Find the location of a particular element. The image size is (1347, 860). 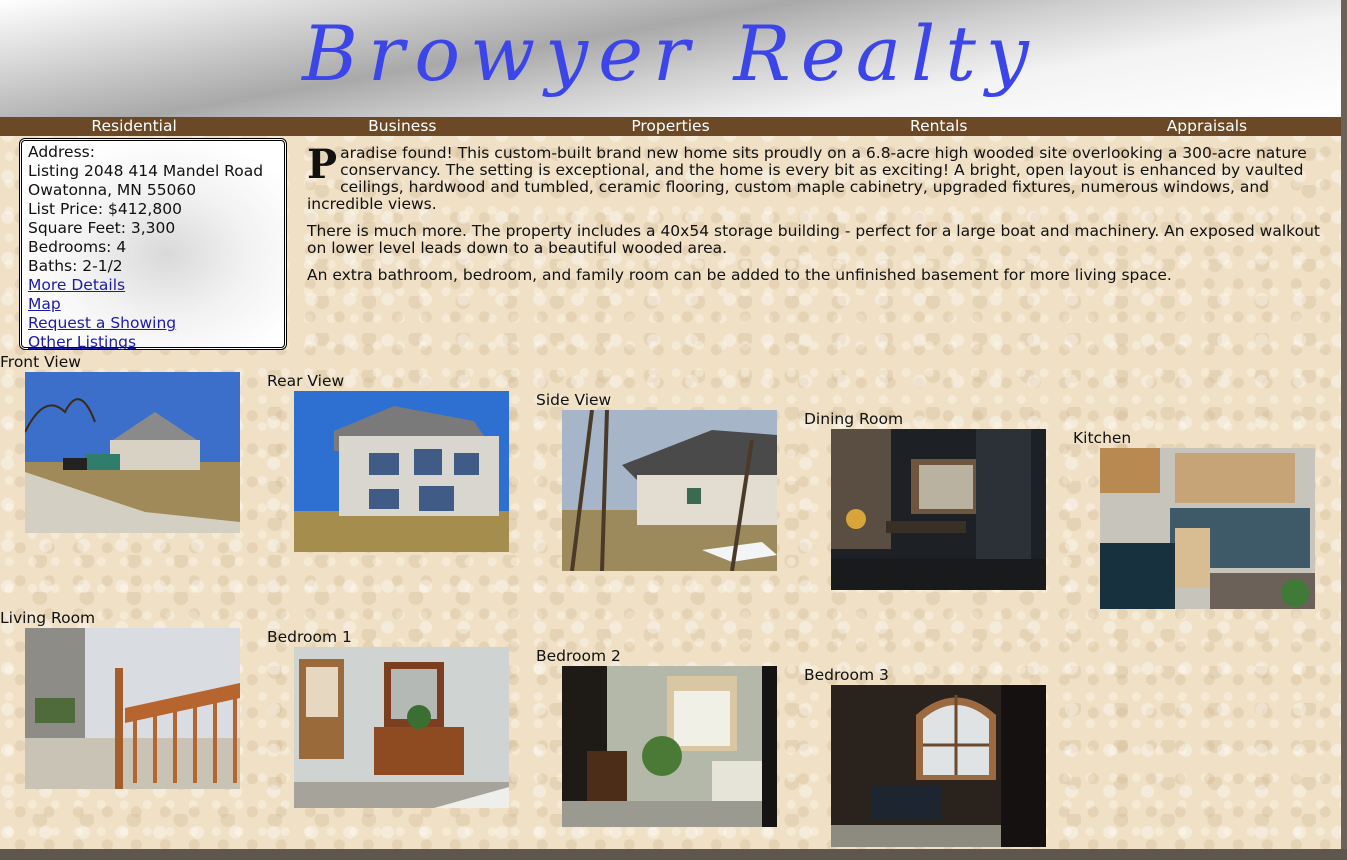

gallery-item-dining: Dining Room is located at coordinates (853, 419).